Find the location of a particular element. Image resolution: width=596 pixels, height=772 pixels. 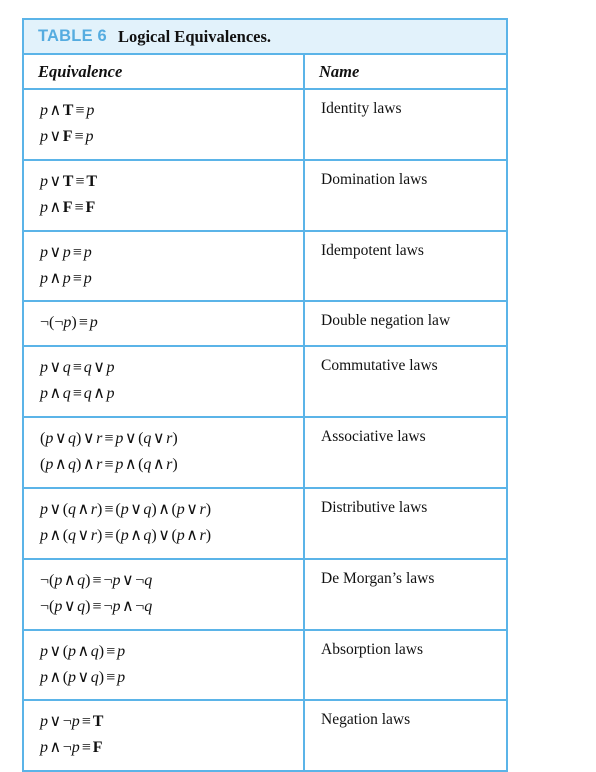

formula-line: p∨(p∧q) ≡ p is located at coordinates (83, 651).